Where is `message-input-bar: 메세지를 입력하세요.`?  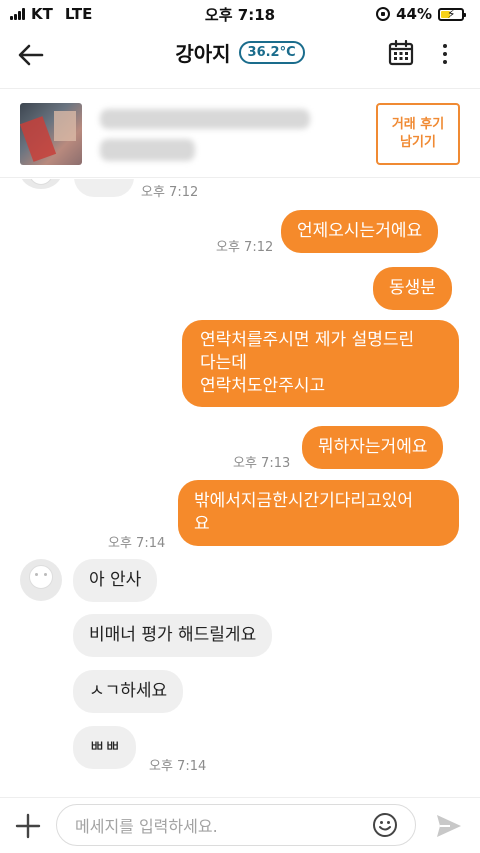 message-input-bar: 메세지를 입력하세요. is located at coordinates (240, 825).